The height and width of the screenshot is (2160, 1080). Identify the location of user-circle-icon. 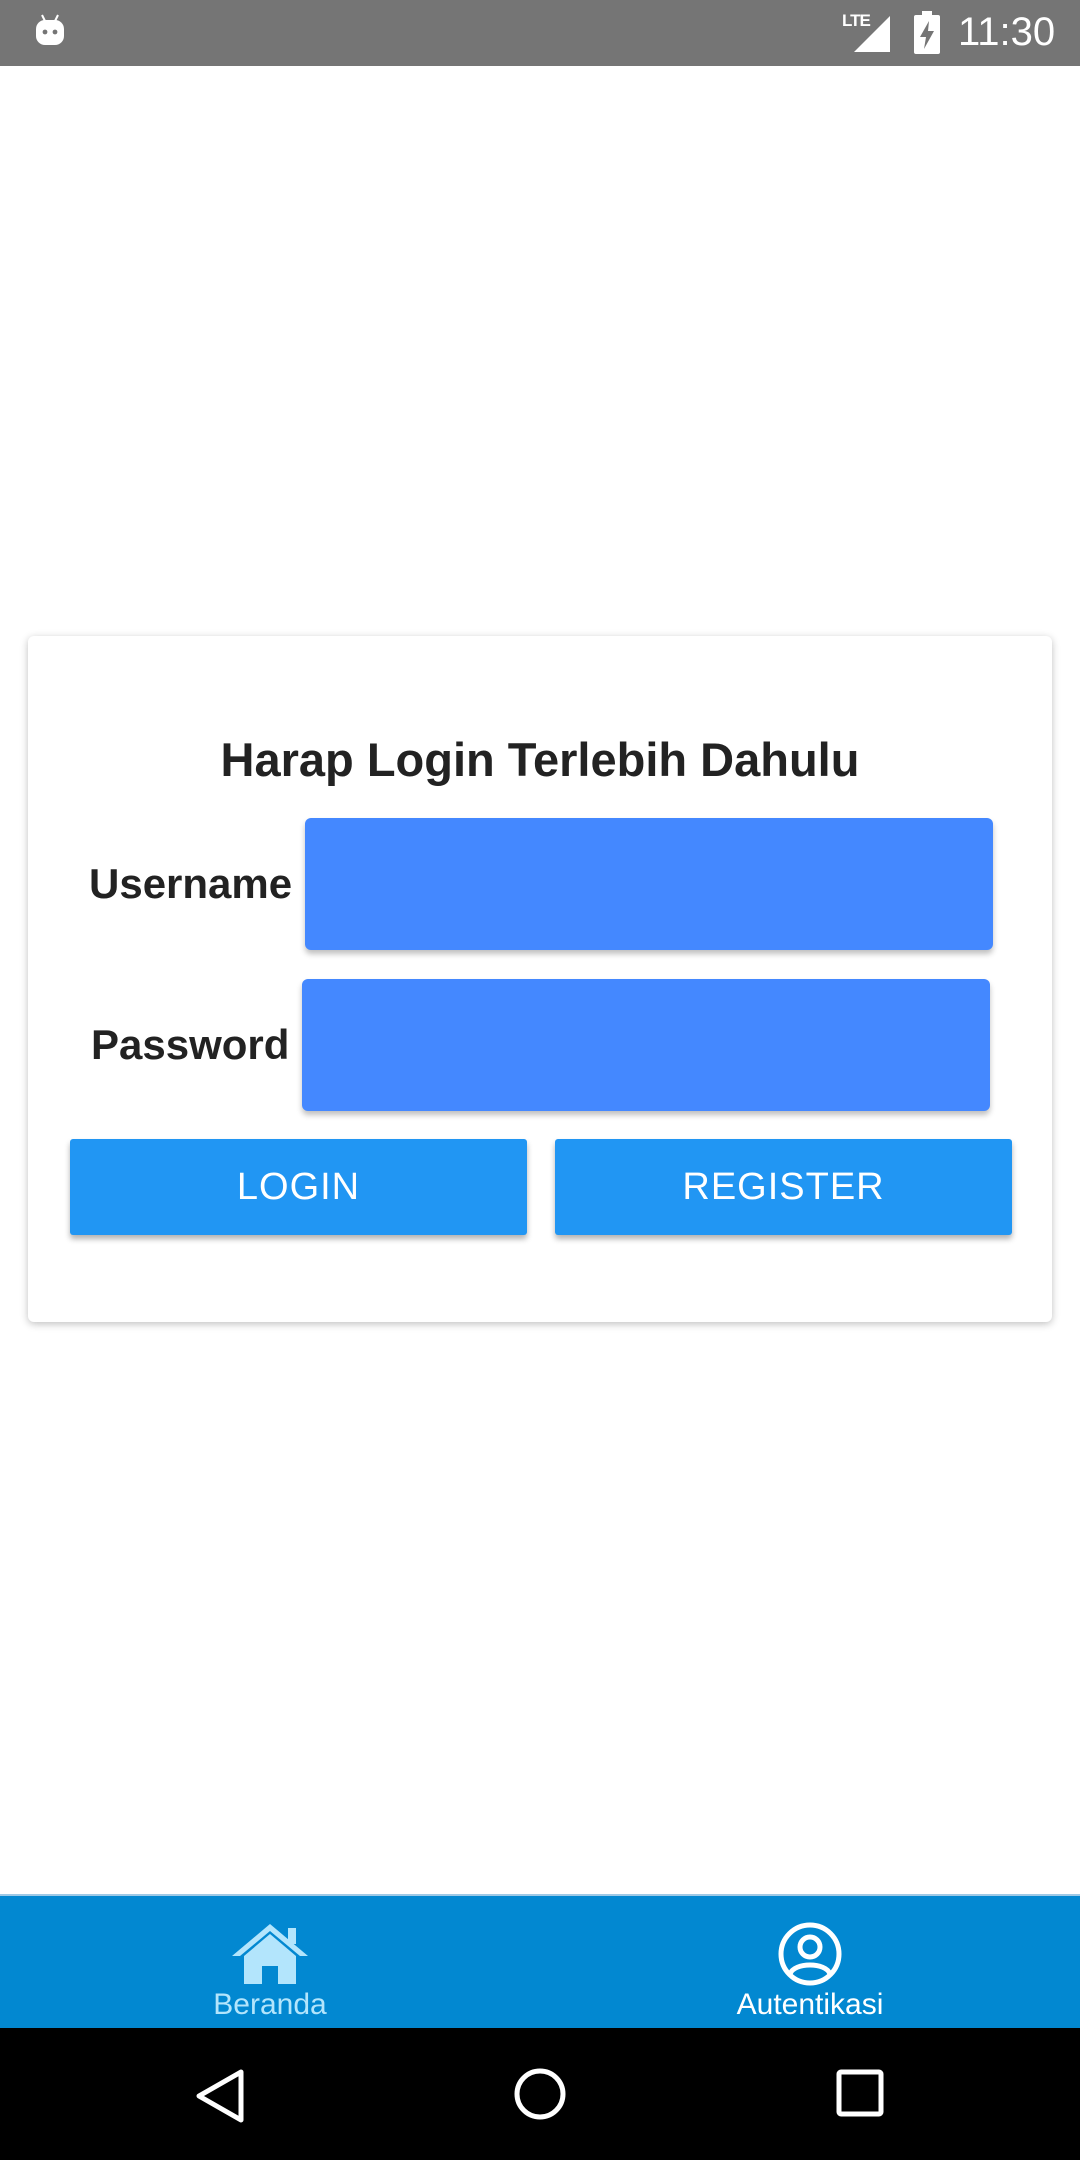
(810, 1954).